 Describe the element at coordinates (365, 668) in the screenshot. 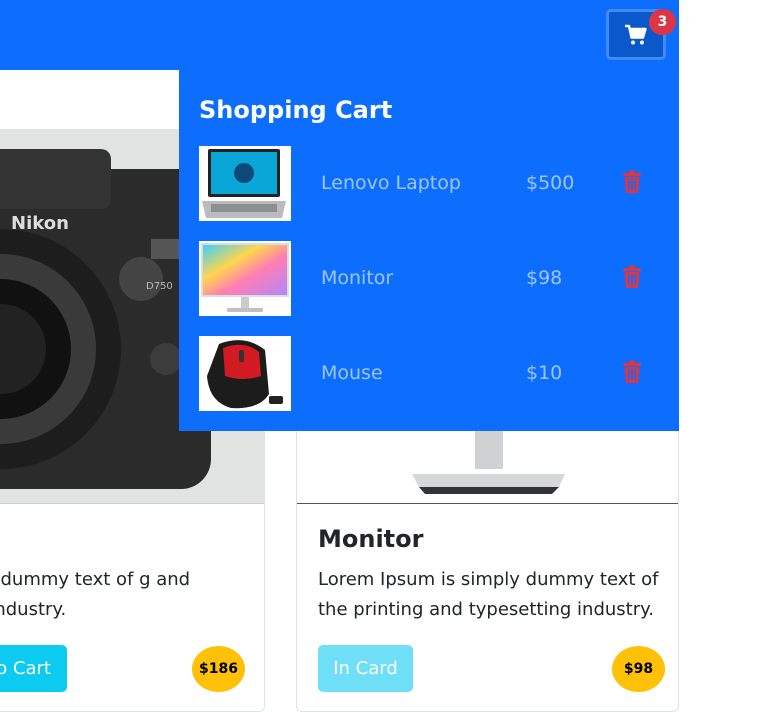

I see `in-cart-button: In Card` at that location.